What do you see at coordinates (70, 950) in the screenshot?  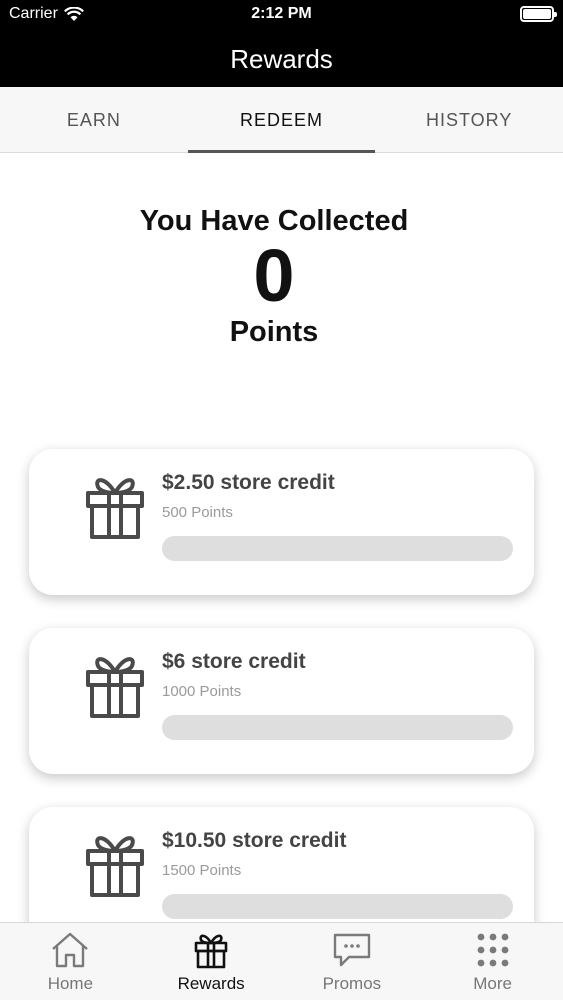 I see `home-icon` at bounding box center [70, 950].